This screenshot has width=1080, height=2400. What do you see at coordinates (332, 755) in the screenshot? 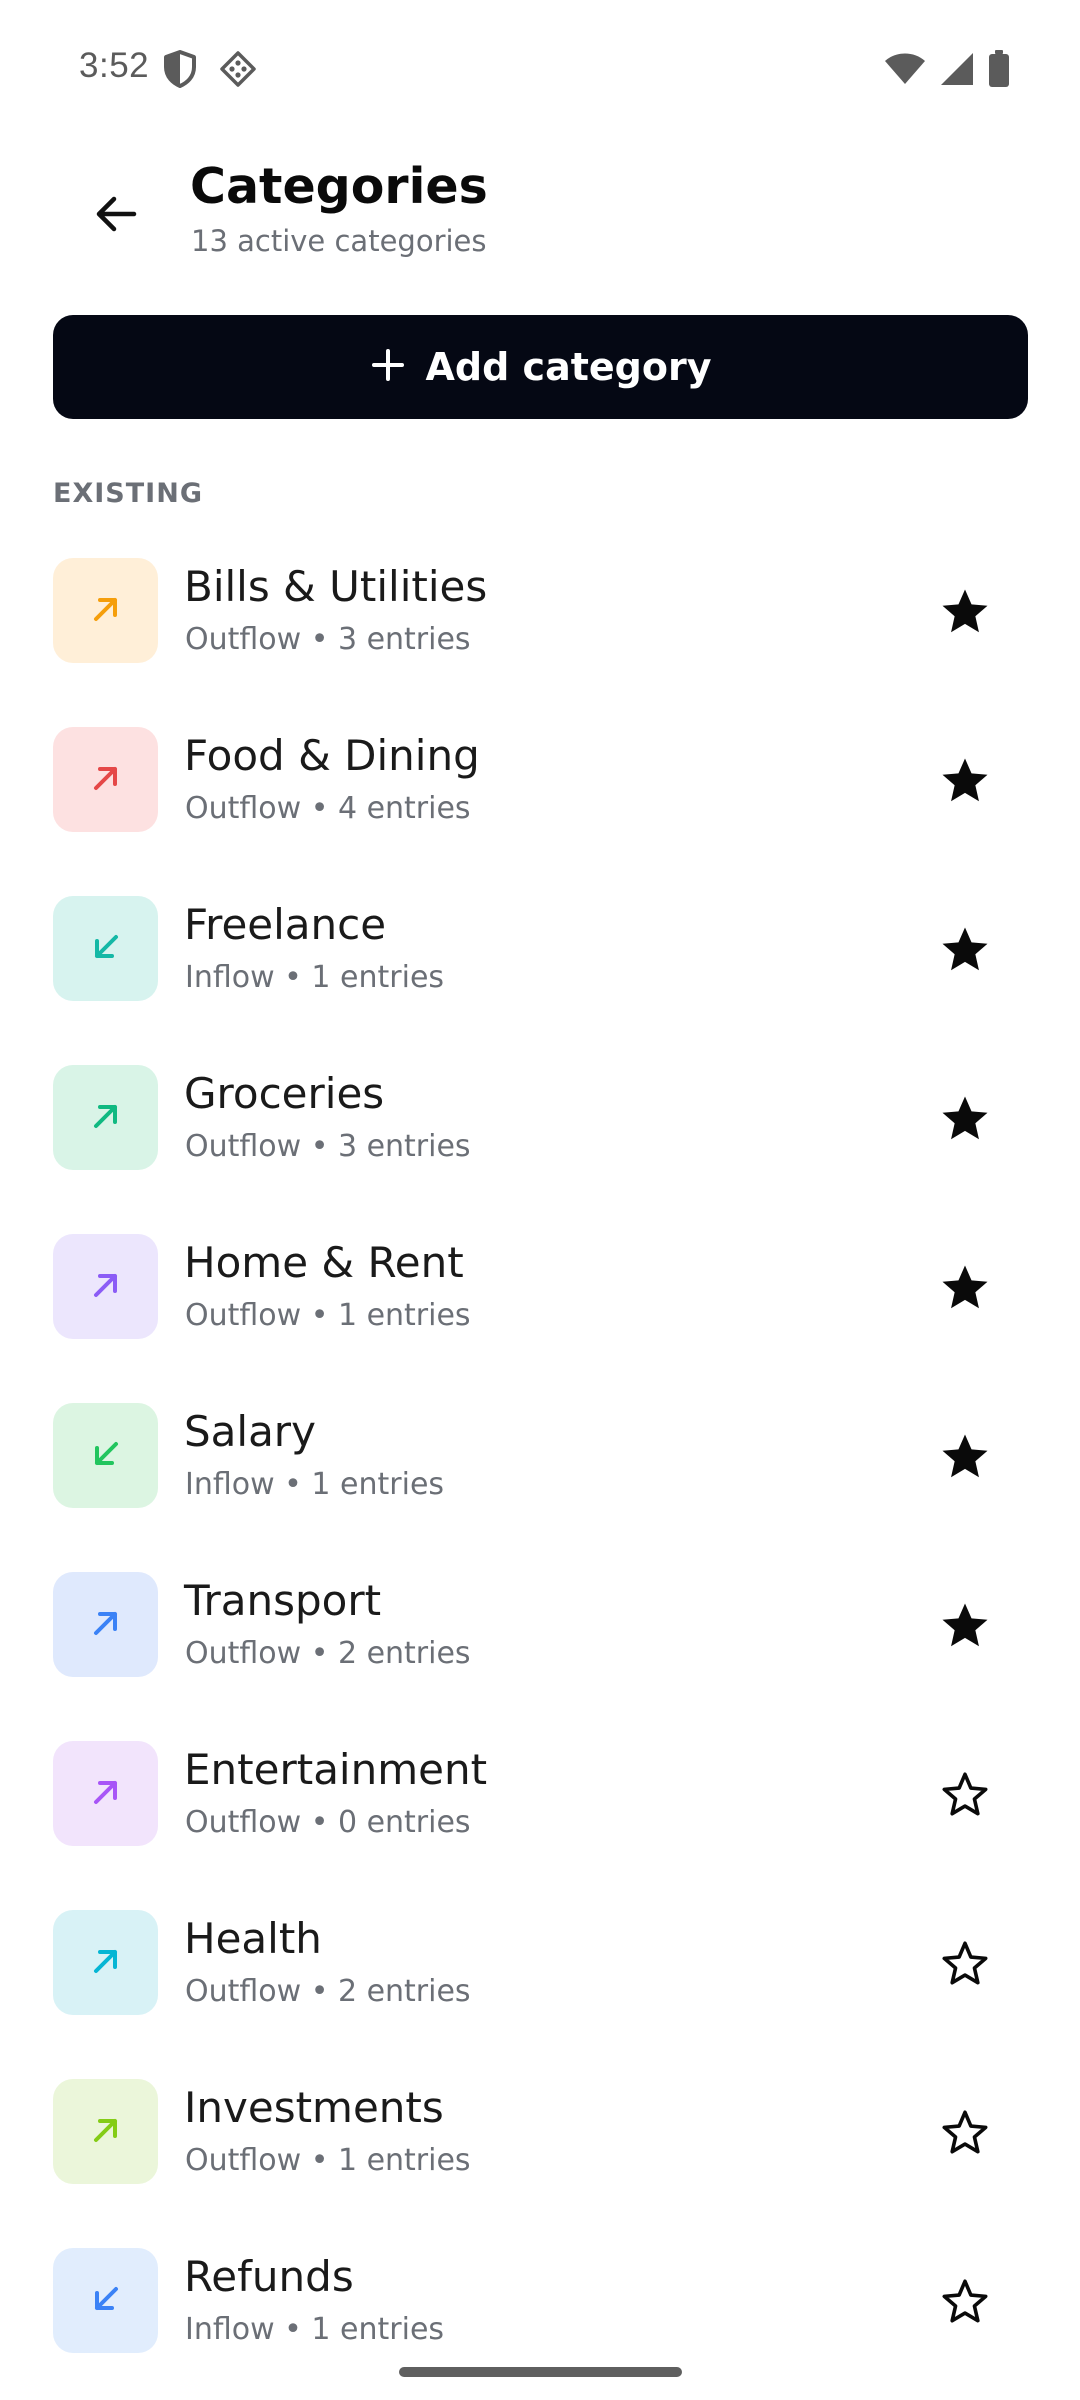
I see `category-name: Food & Dining` at bounding box center [332, 755].